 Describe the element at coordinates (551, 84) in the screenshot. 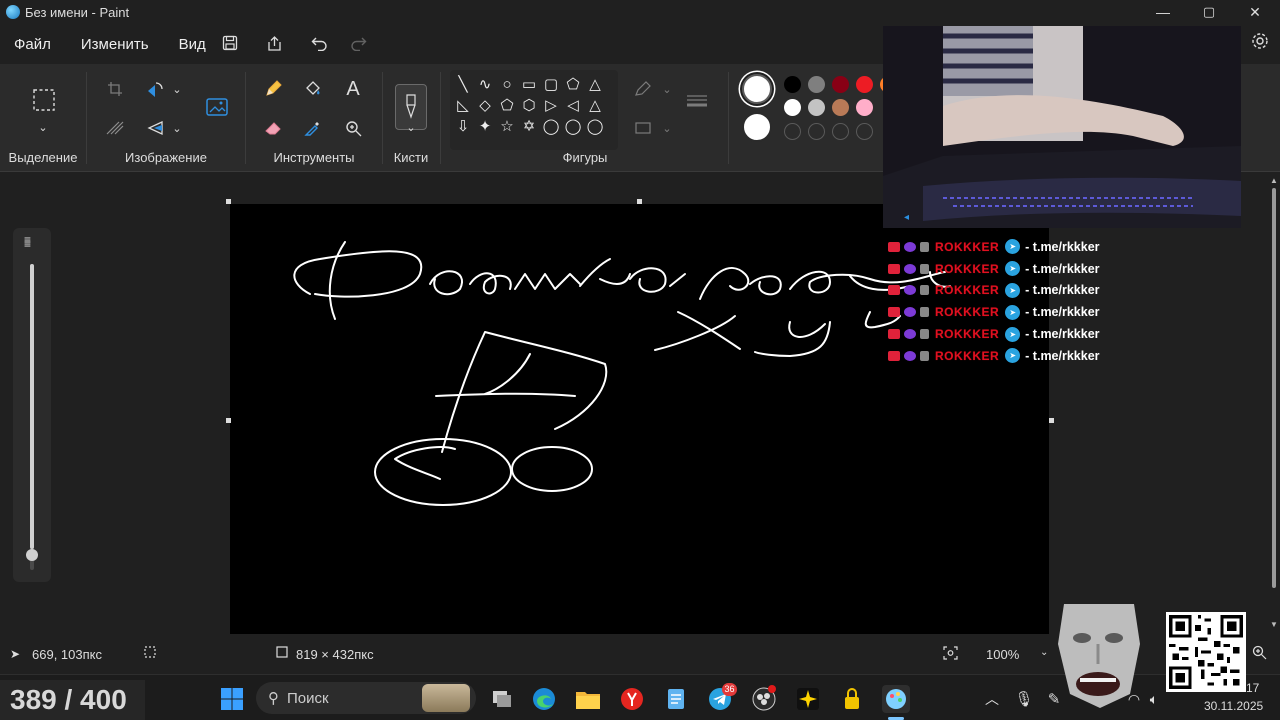

I see `shape-option: ▢` at that location.